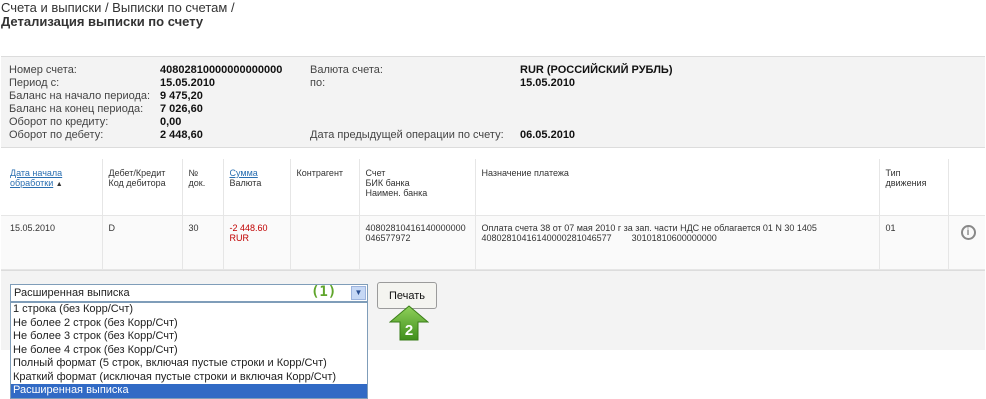  I want to click on cell-date: 15.05.2010, so click(51, 242).